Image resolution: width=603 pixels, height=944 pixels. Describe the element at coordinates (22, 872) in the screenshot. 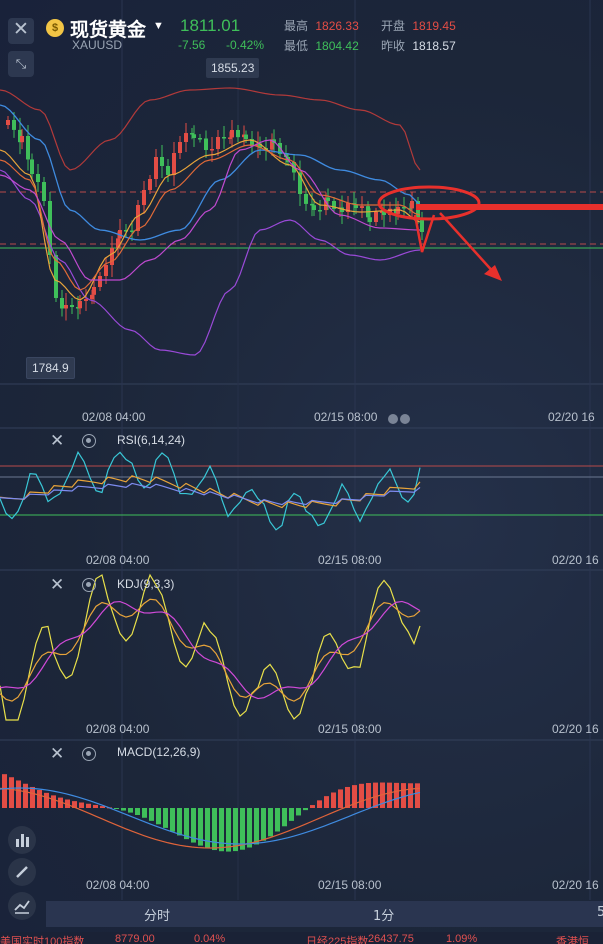

I see `draw-tool-button` at that location.